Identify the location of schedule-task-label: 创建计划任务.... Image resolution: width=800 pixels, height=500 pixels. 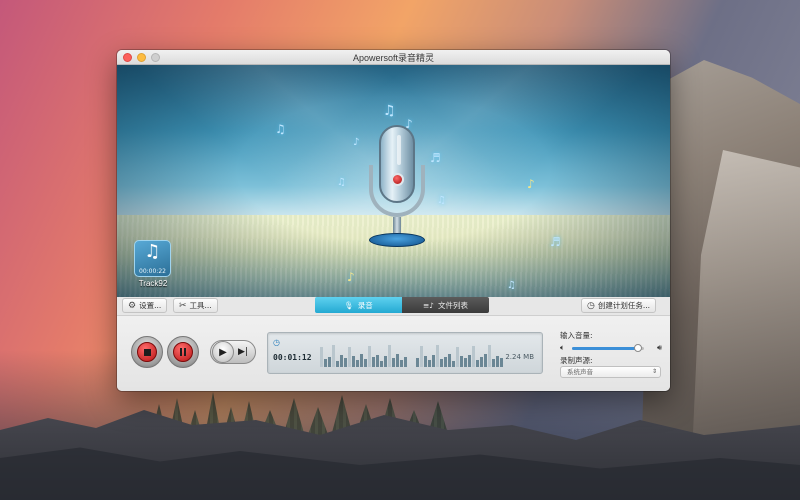
(624, 305).